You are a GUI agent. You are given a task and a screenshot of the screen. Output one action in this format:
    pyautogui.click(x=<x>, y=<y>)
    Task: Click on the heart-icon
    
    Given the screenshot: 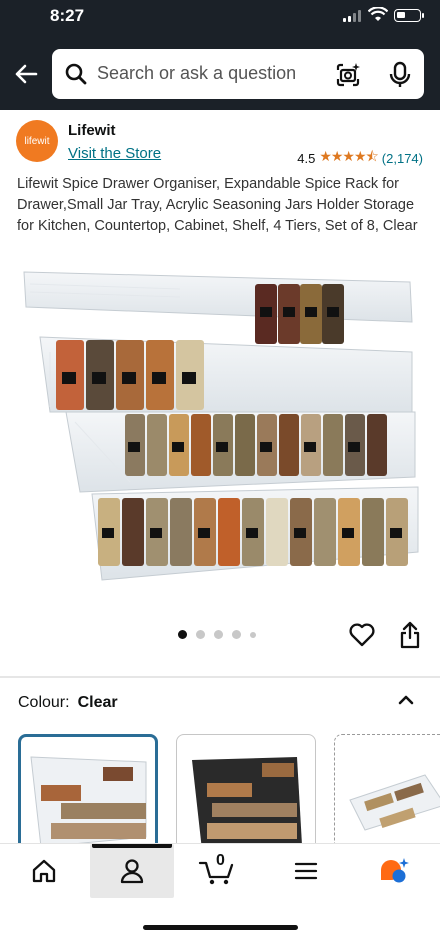 What is the action you would take?
    pyautogui.click(x=362, y=635)
    